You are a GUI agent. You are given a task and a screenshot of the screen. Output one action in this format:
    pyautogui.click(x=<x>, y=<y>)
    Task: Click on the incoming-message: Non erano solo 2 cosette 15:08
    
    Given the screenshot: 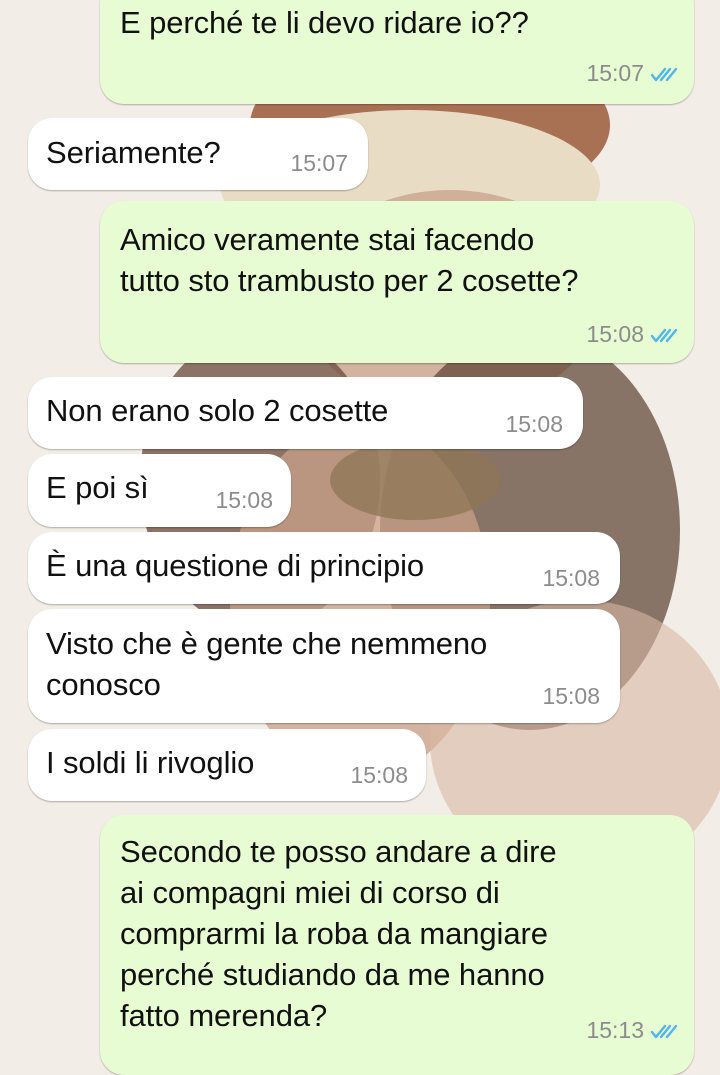 What is the action you would take?
    pyautogui.click(x=305, y=413)
    